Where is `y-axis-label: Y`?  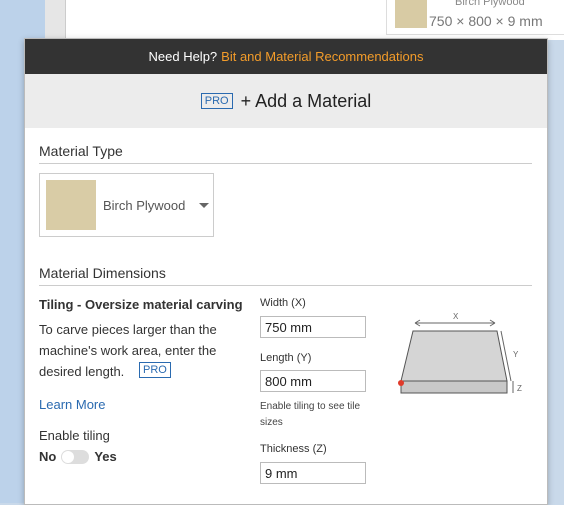
y-axis-label: Y is located at coordinates (516, 354).